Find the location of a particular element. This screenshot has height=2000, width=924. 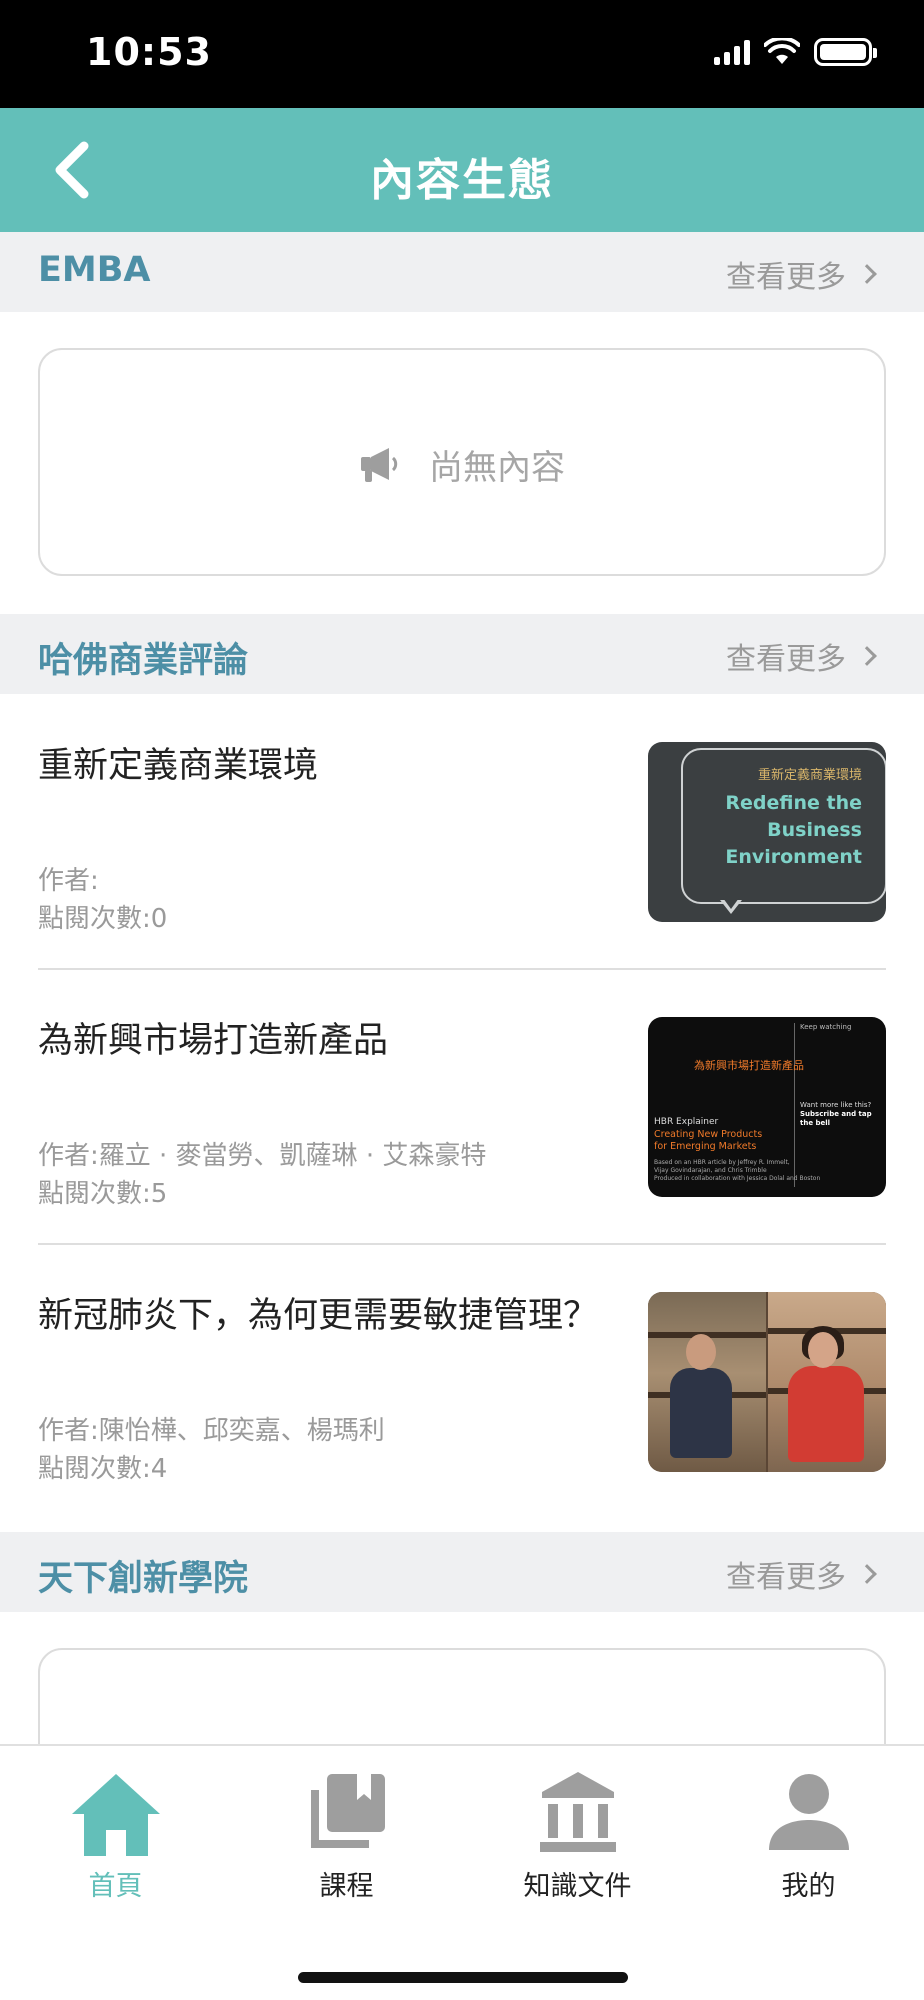

status-icons is located at coordinates (795, 52).